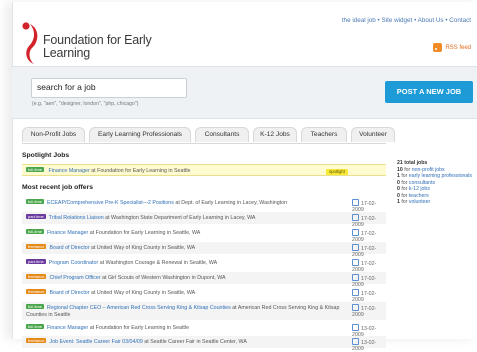 The width and height of the screenshot is (477, 352). What do you see at coordinates (431, 20) in the screenshot?
I see `link-about-us: About Us` at bounding box center [431, 20].